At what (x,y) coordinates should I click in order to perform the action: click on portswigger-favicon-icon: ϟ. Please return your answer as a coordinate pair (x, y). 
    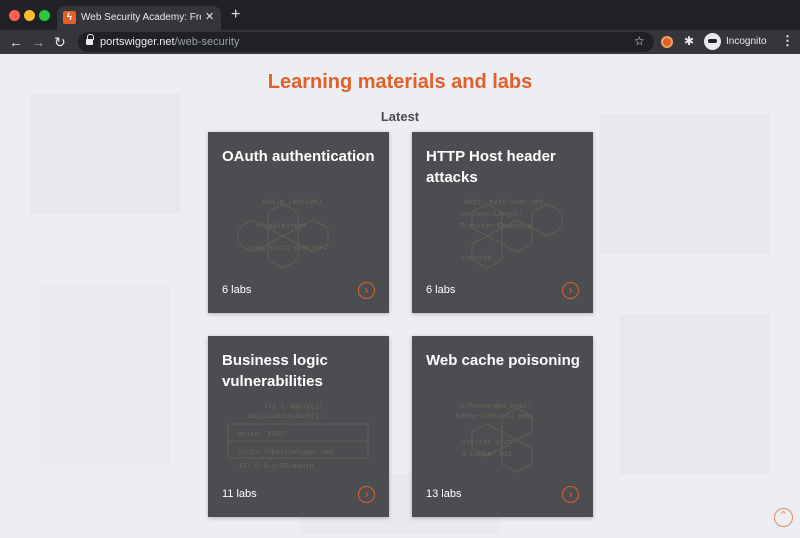
    Looking at the image, I should click on (69, 17).